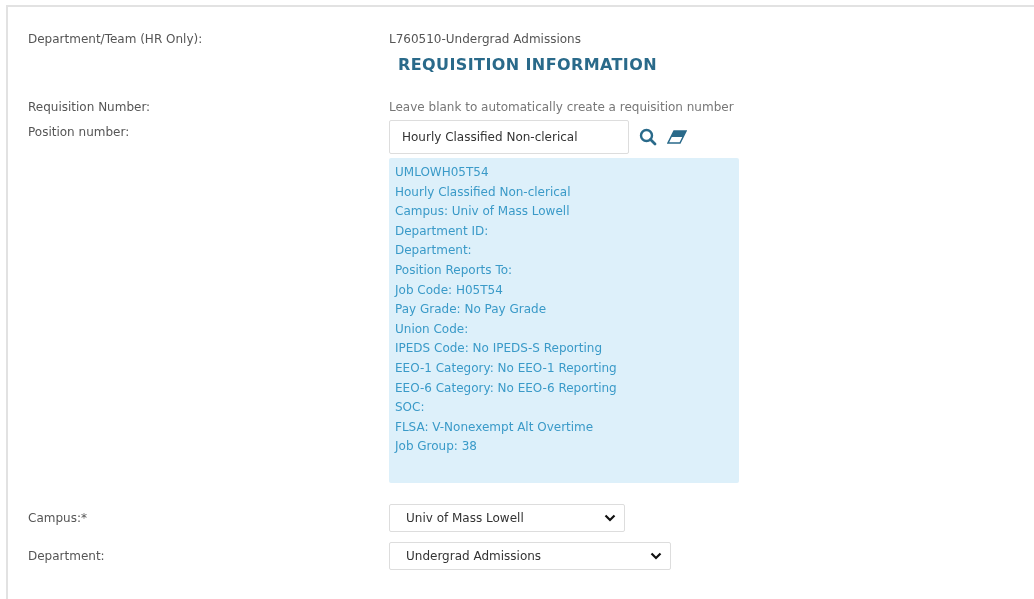 This screenshot has height=599, width=1034. What do you see at coordinates (442, 172) in the screenshot?
I see `detail-line: UMLOWH05T54` at bounding box center [442, 172].